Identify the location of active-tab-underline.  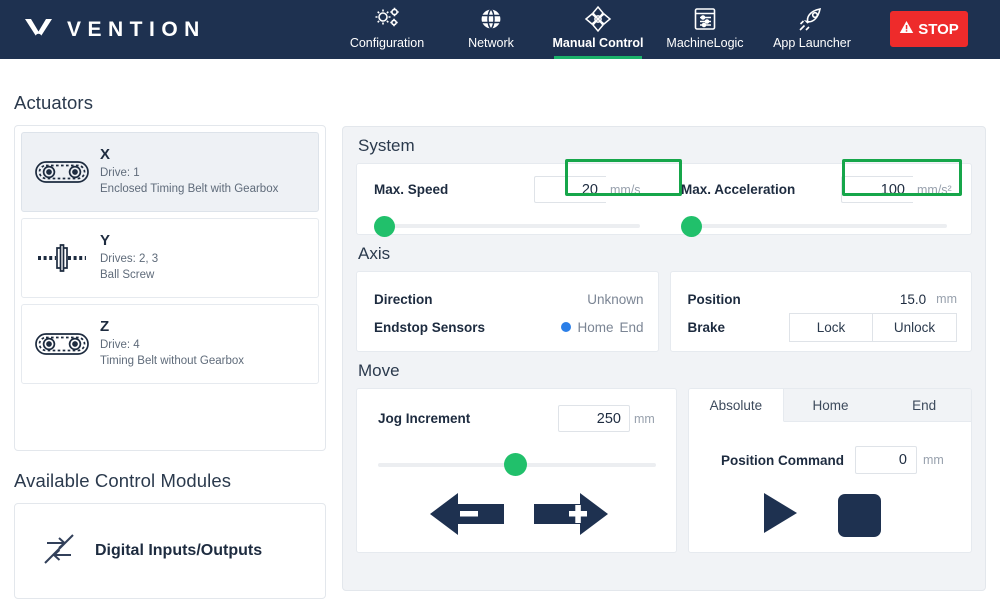
(598, 57).